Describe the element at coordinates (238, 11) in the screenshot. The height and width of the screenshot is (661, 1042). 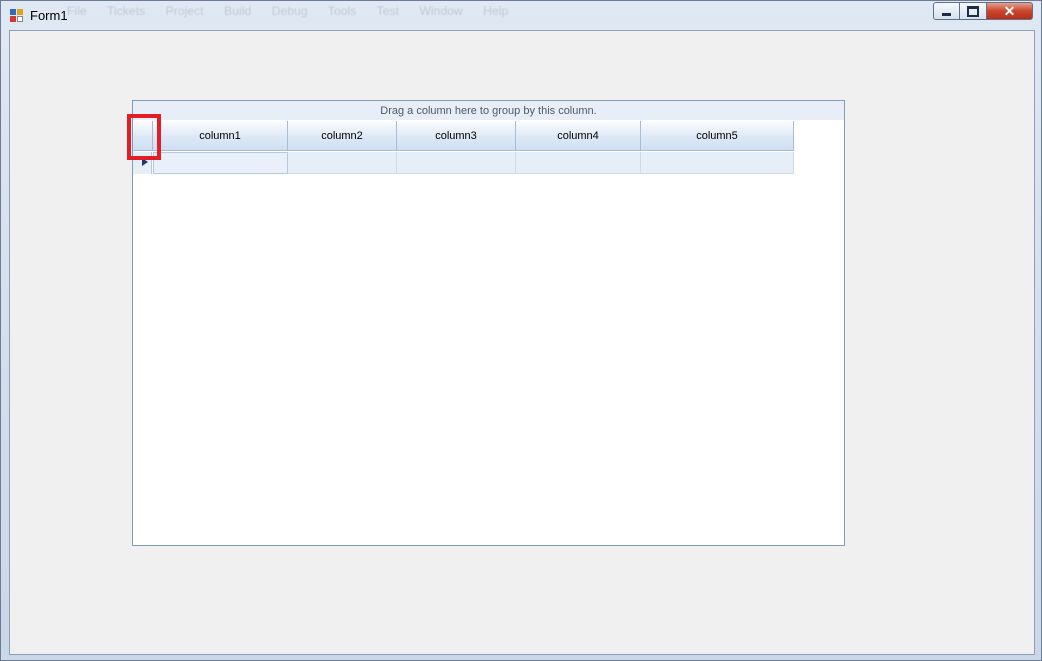
I see `faded-menu-item: Build` at that location.